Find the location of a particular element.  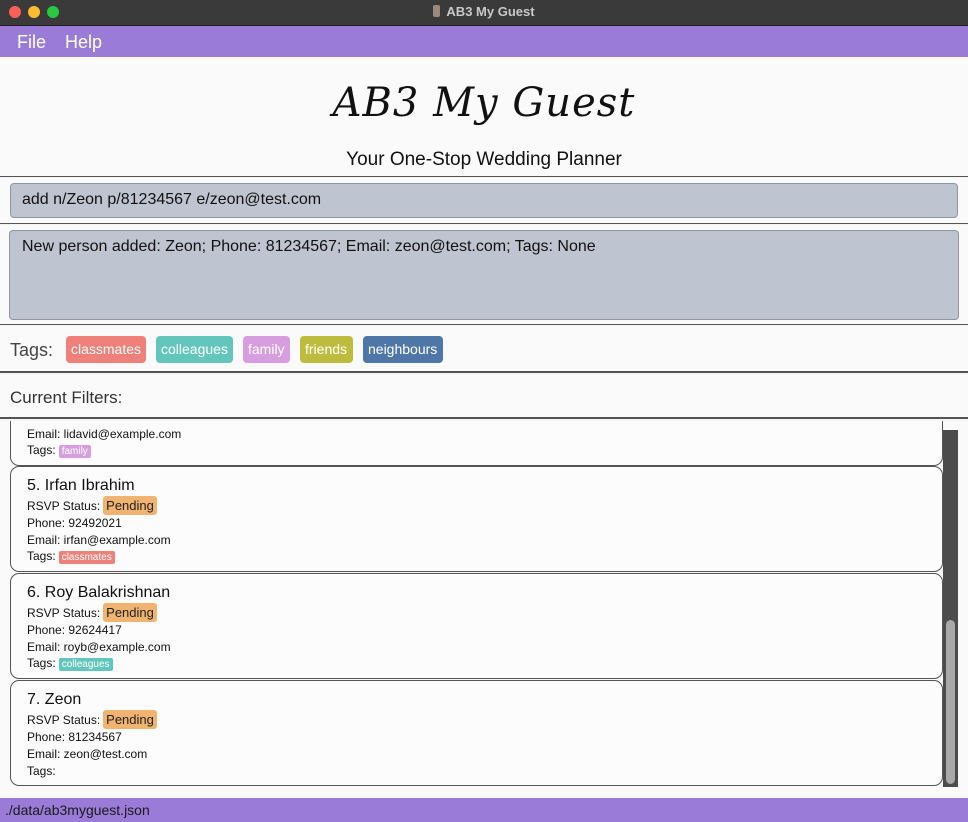

person-phone: Phone: 92624417 is located at coordinates (74, 630).